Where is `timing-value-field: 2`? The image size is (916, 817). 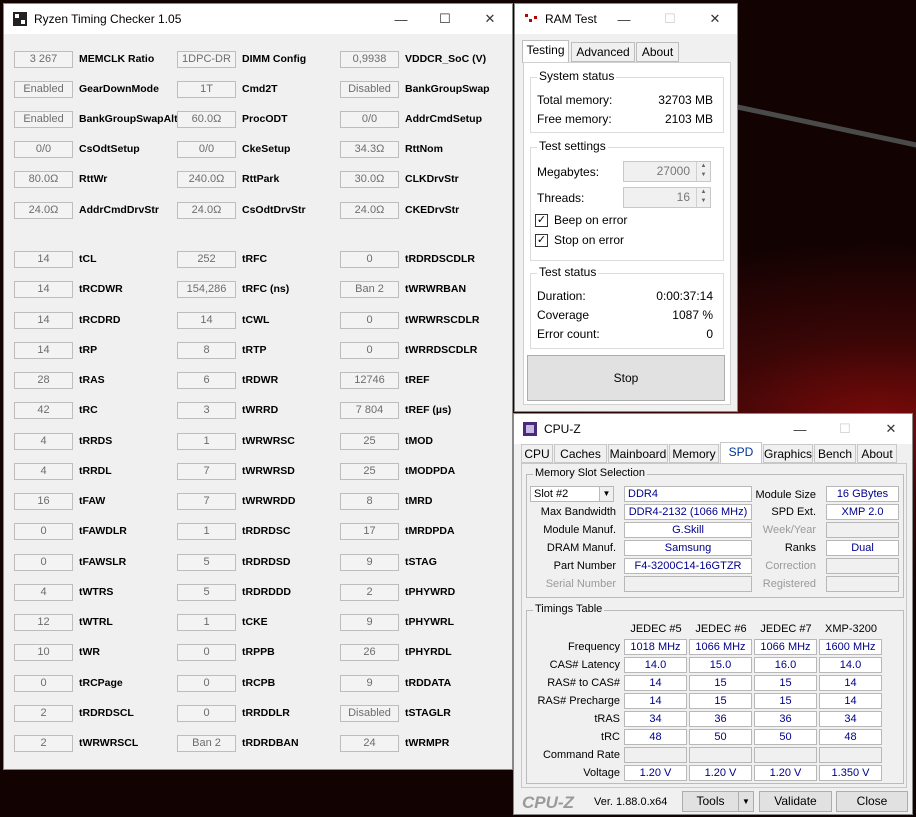
timing-value-field: 2 is located at coordinates (43, 713).